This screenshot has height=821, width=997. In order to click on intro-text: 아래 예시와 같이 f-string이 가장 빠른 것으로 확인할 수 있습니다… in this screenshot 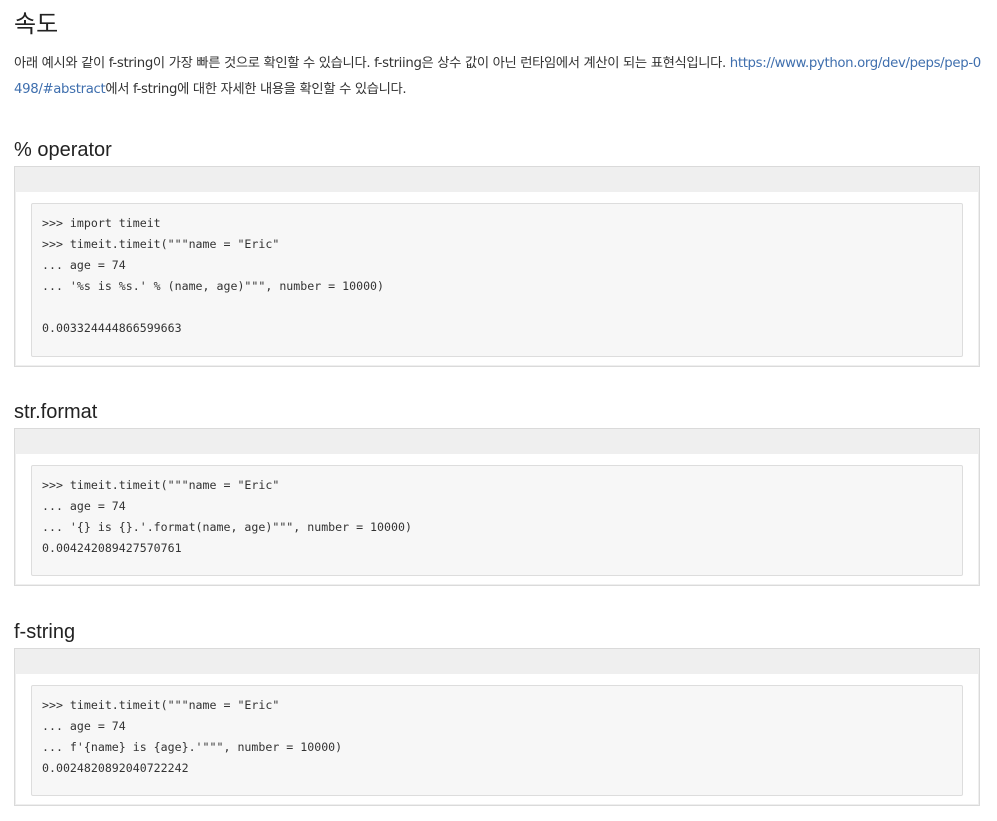, I will do `click(372, 63)`.